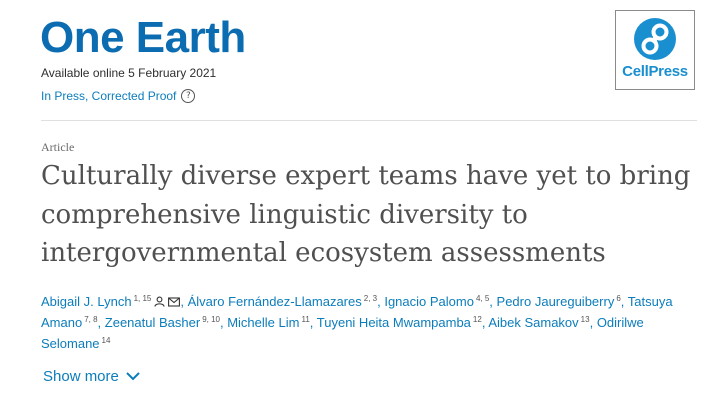  Describe the element at coordinates (90, 319) in the screenshot. I see `author-affiliation: 7, 8` at that location.